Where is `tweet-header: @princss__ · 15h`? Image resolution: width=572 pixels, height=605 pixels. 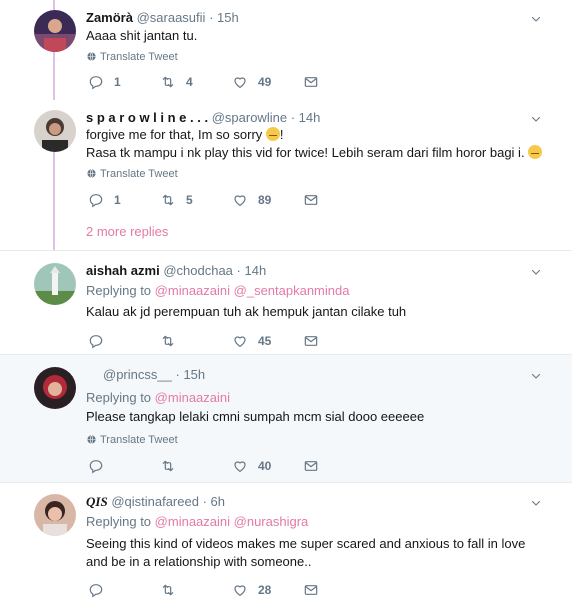 tweet-header: @princss__ · 15h is located at coordinates (154, 375).